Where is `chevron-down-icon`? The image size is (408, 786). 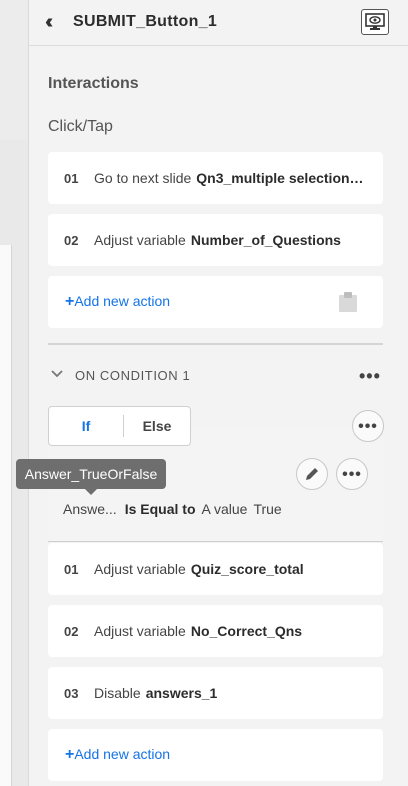
chevron-down-icon is located at coordinates (57, 374).